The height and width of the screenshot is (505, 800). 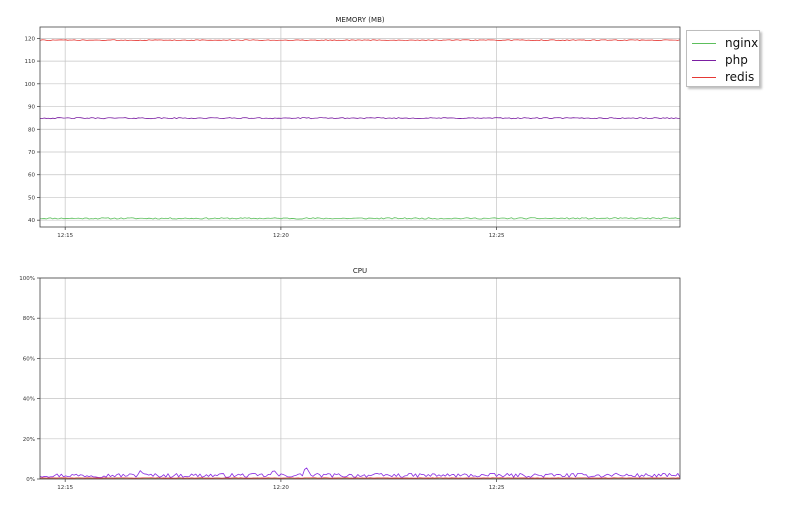 I want to click on memory-xtick-label: 12:25, so click(x=497, y=236).